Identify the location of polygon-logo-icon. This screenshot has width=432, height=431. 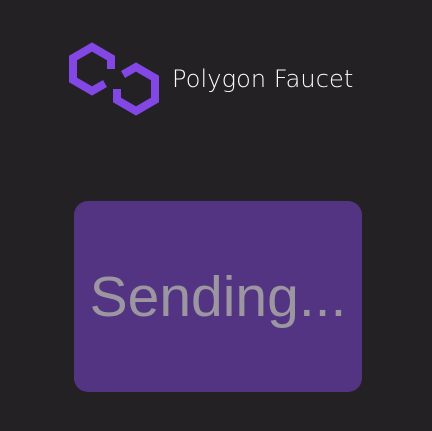
(114, 79).